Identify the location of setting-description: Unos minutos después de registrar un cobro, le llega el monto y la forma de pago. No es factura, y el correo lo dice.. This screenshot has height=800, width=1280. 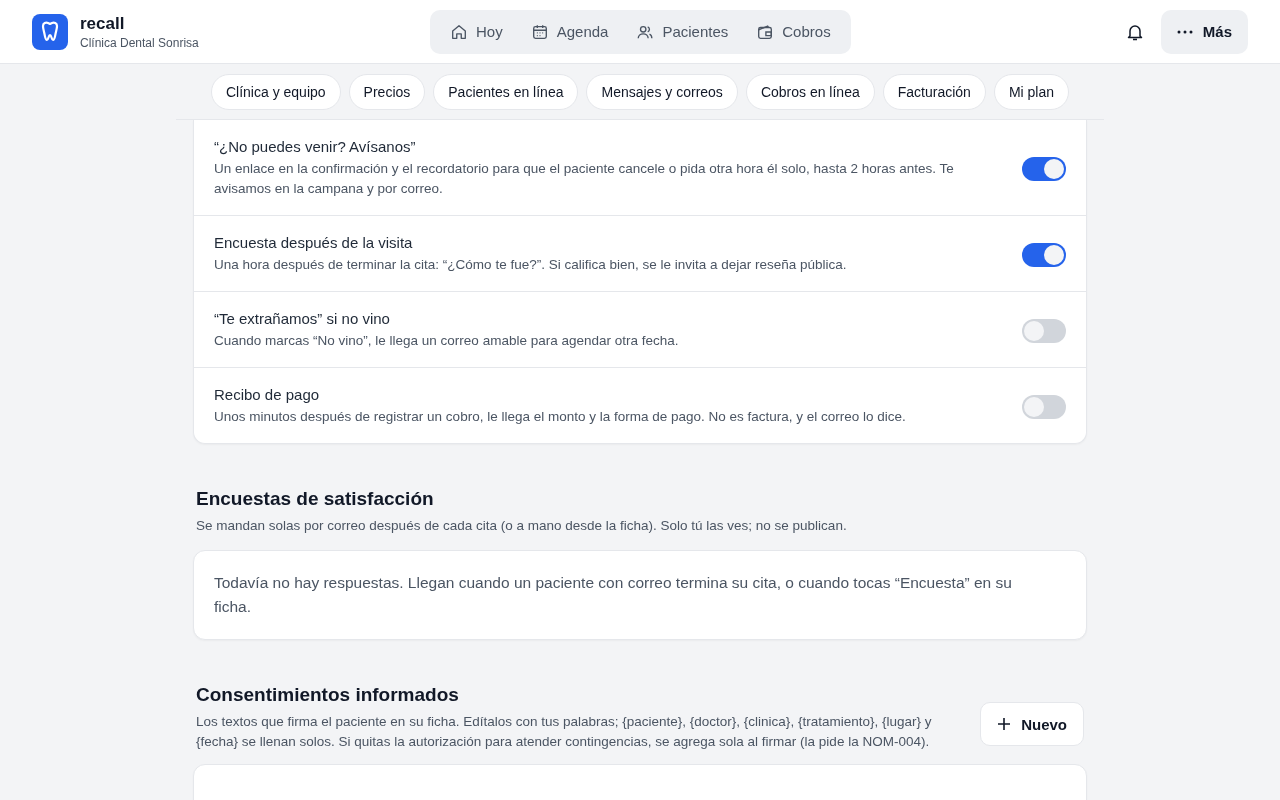
(560, 417).